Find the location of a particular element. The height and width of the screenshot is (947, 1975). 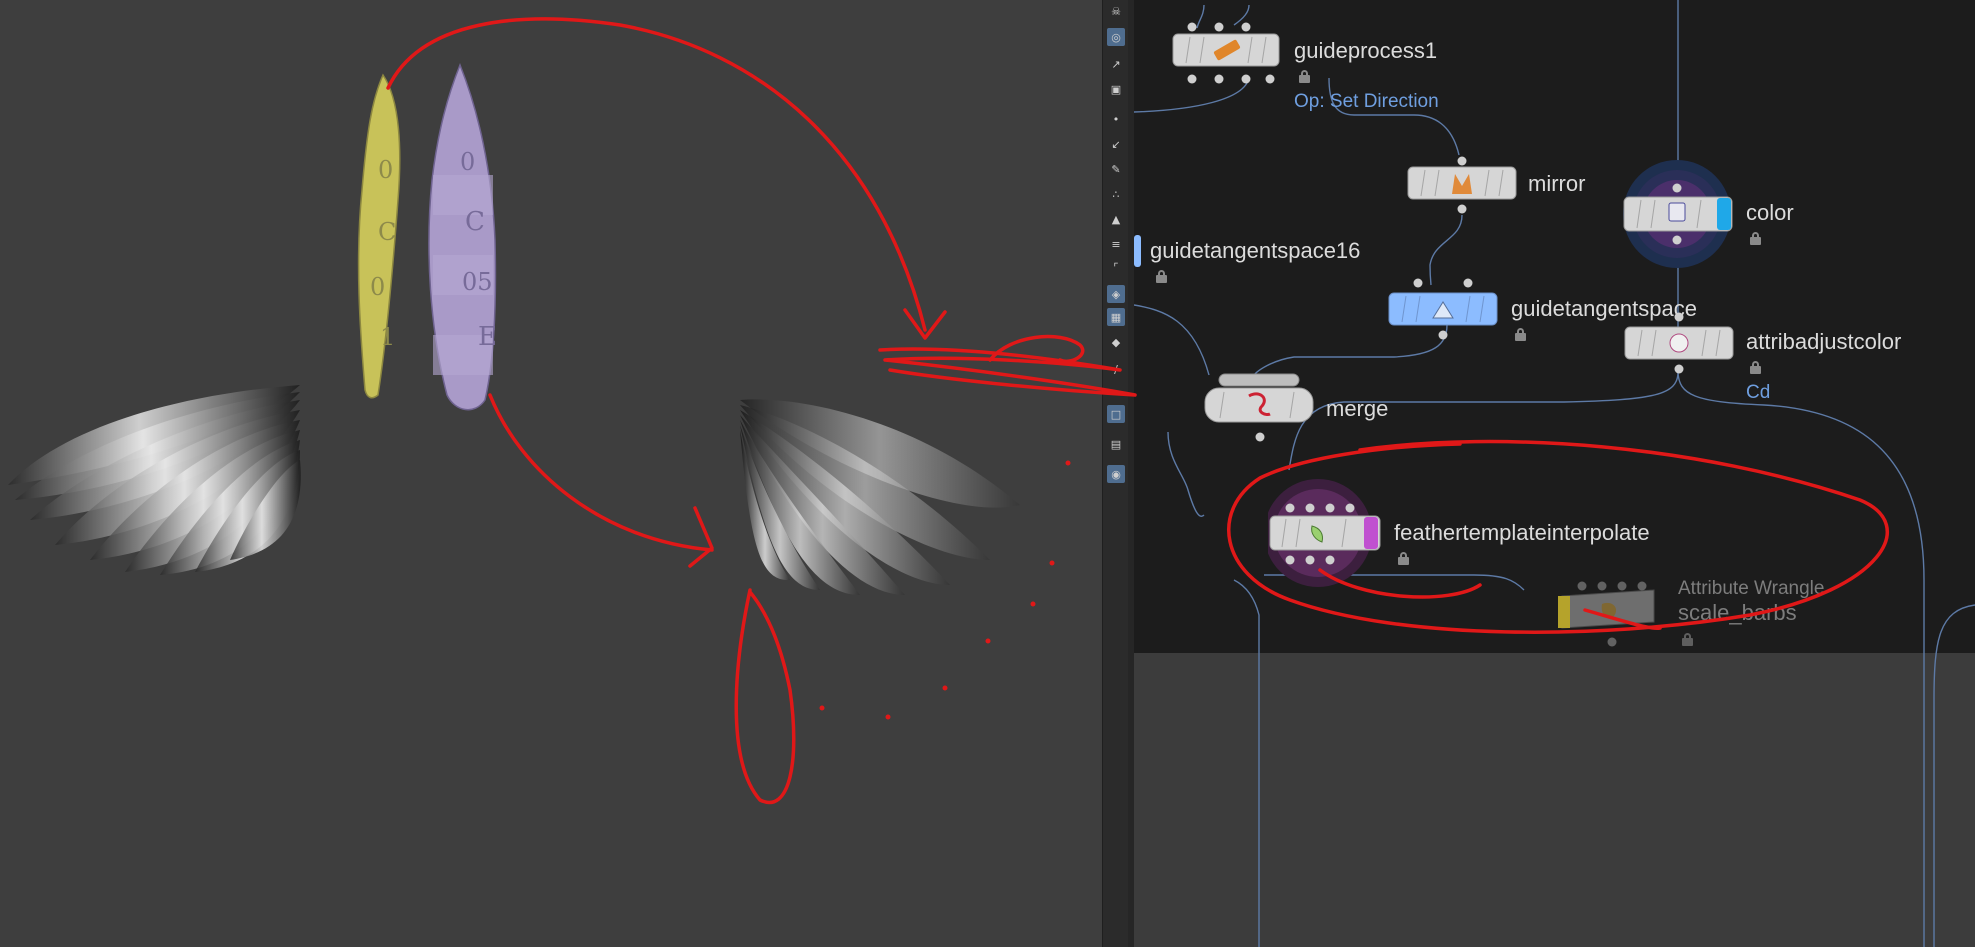

yellow-glyph-1: 0 is located at coordinates (385, 170).